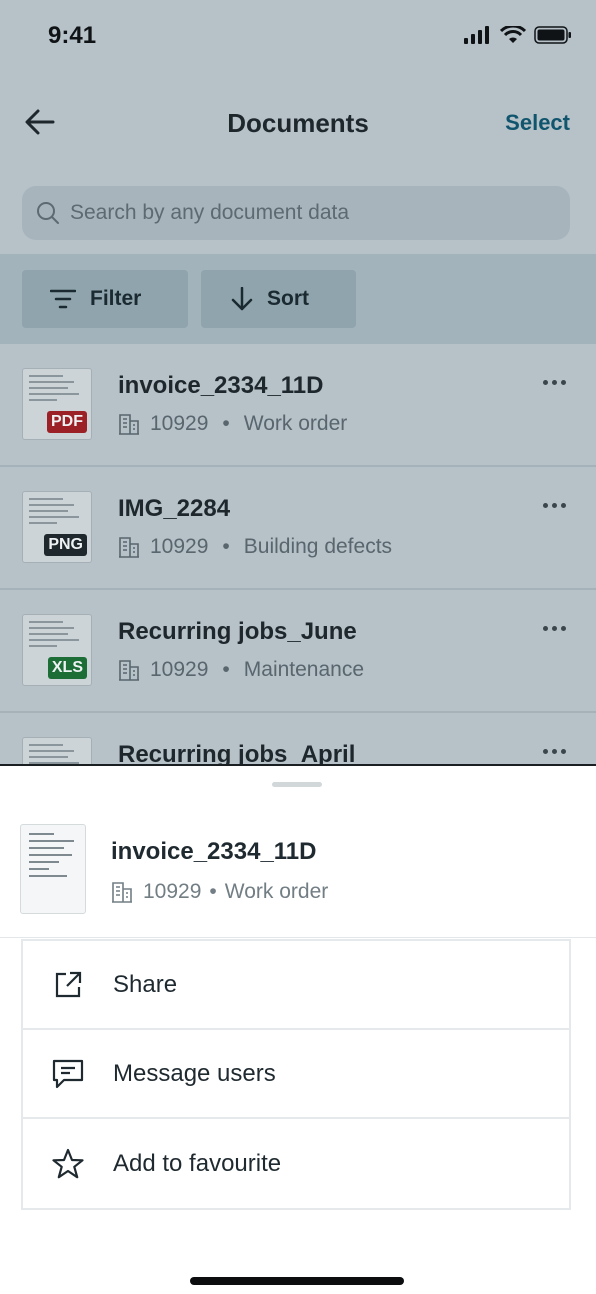 The image size is (596, 1294). What do you see at coordinates (276, 891) in the screenshot?
I see `sheet-document-category: Work order` at bounding box center [276, 891].